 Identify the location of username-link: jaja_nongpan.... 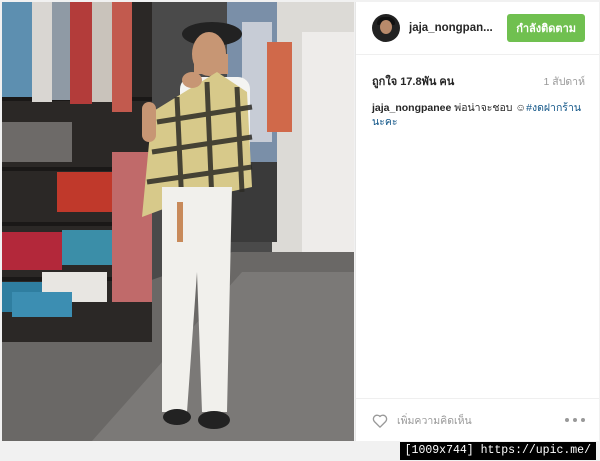
(455, 28).